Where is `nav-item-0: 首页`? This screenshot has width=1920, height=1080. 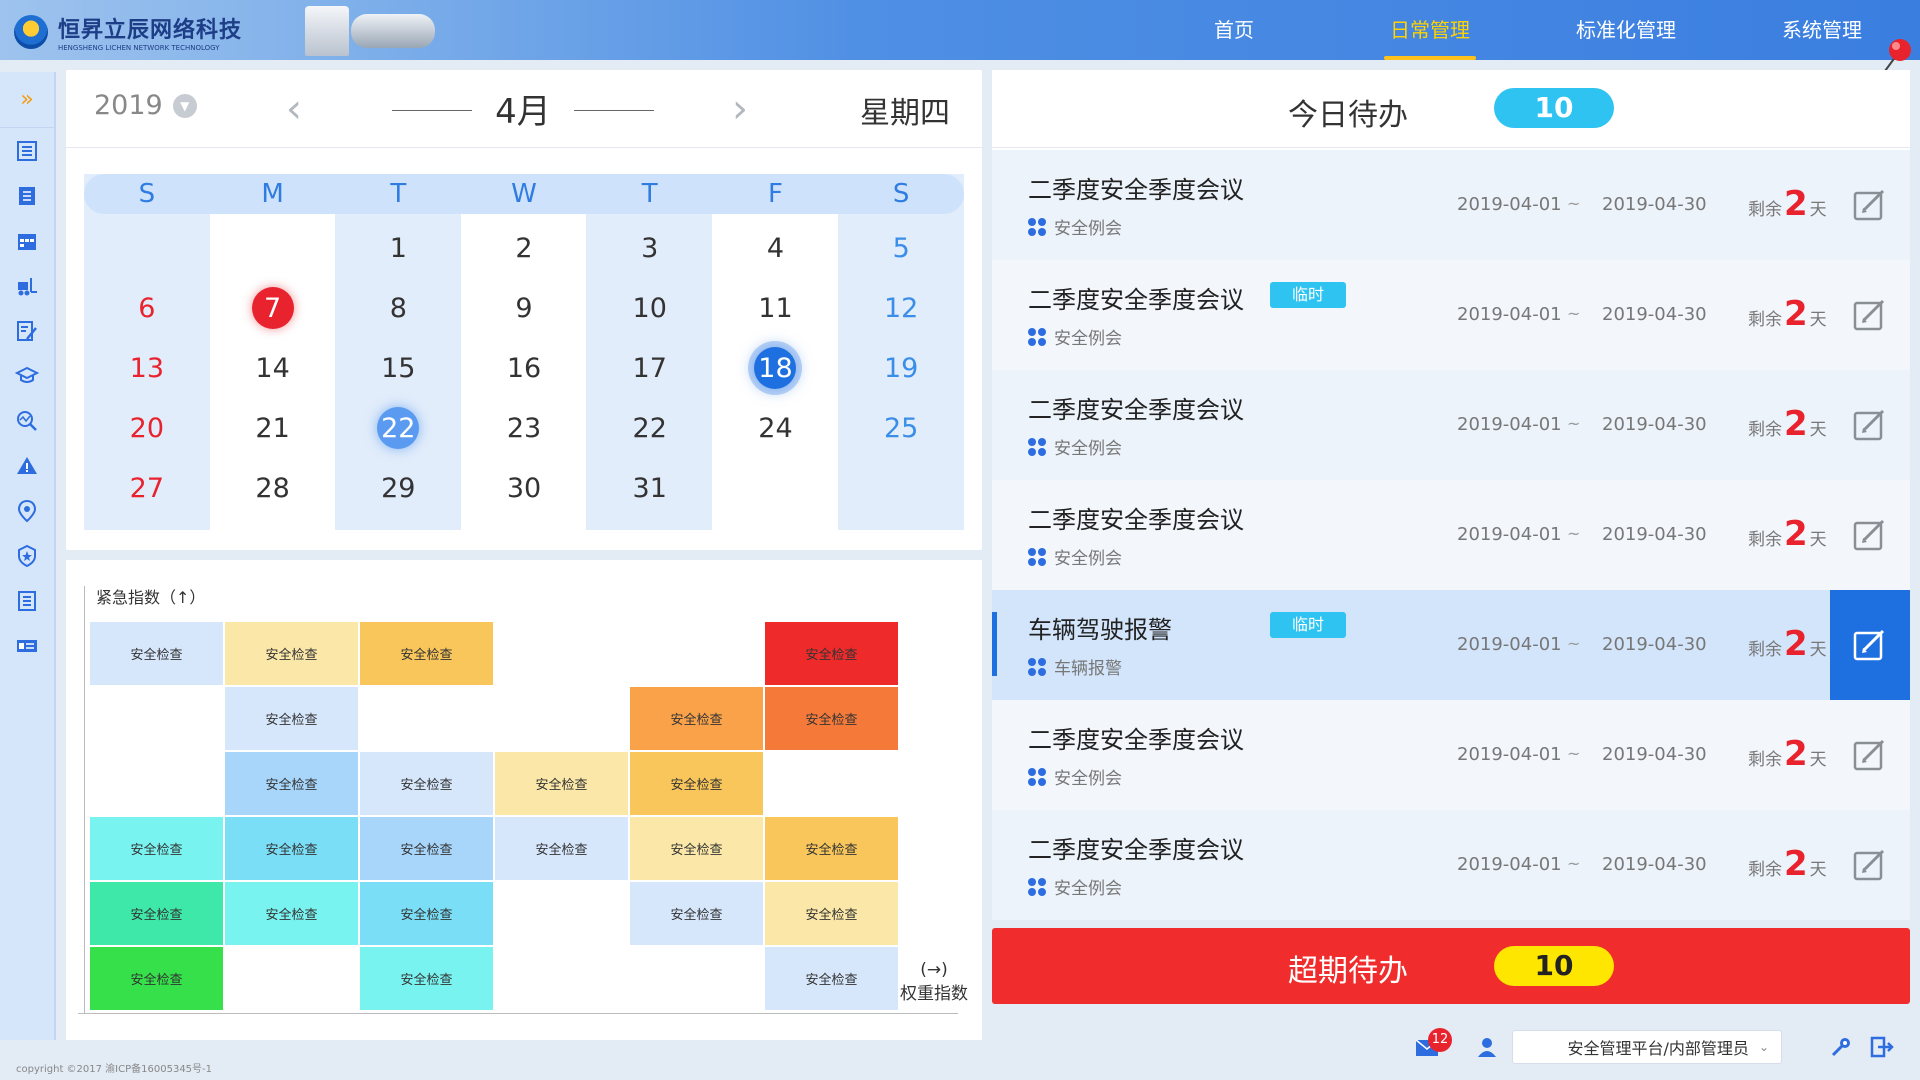 nav-item-0: 首页 is located at coordinates (1234, 30).